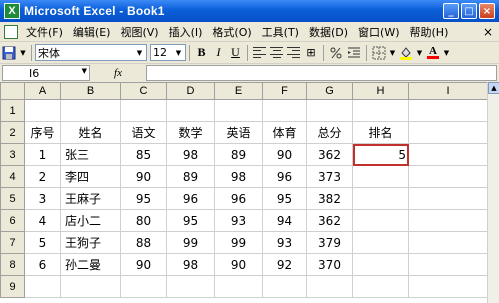 The width and height of the screenshot is (499, 303). I want to click on cell: 店小二, so click(90, 220).